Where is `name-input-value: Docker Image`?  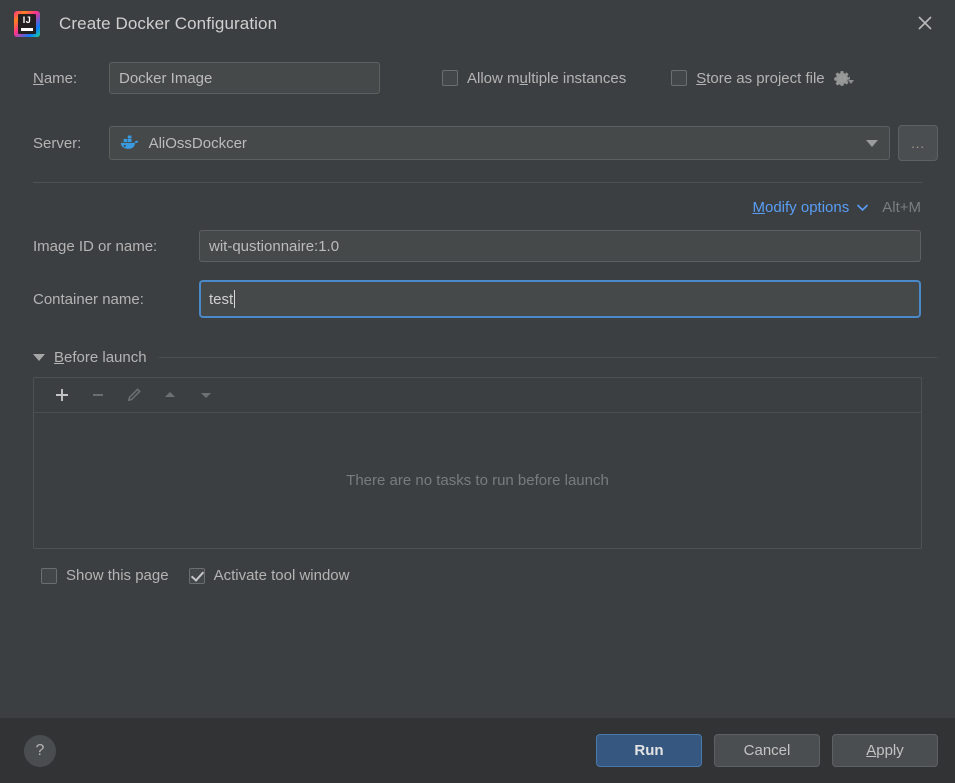 name-input-value: Docker Image is located at coordinates (166, 78).